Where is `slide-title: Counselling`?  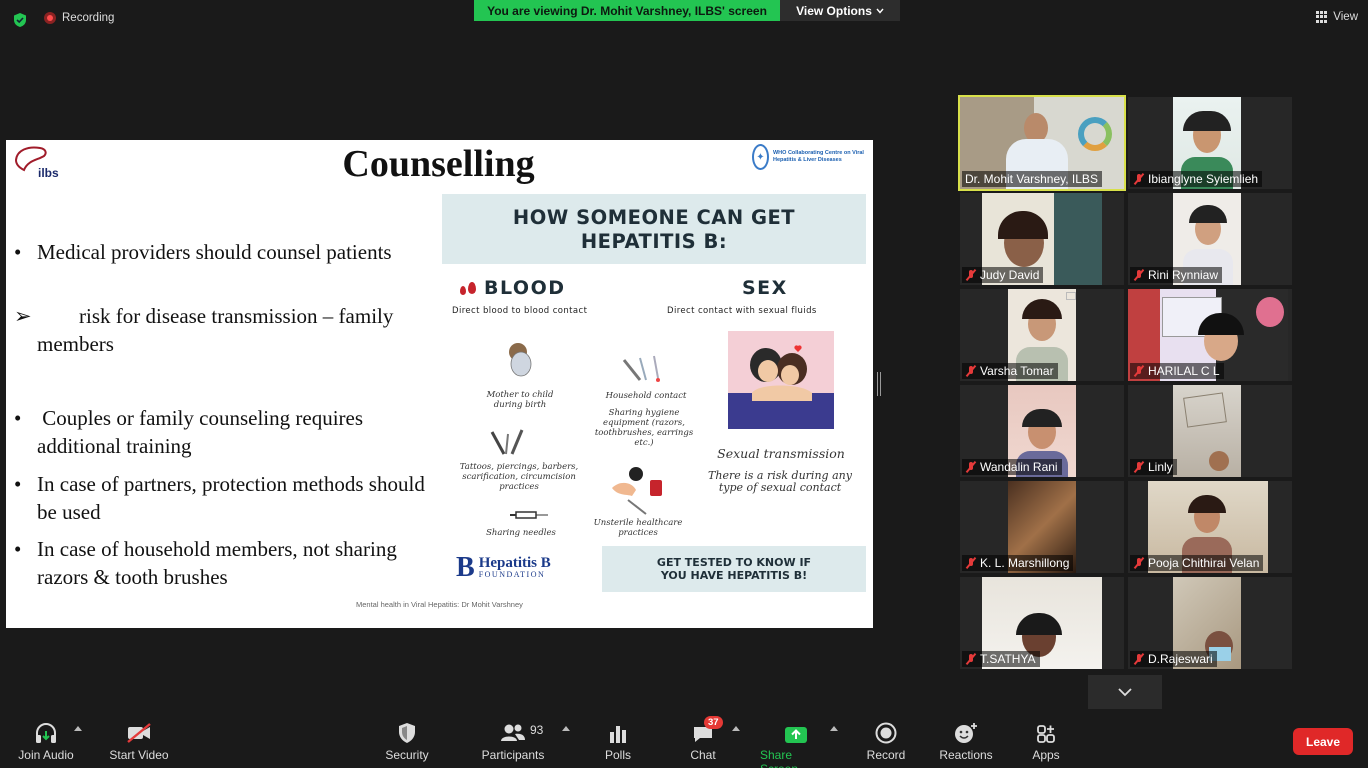 slide-title: Counselling is located at coordinates (438, 164).